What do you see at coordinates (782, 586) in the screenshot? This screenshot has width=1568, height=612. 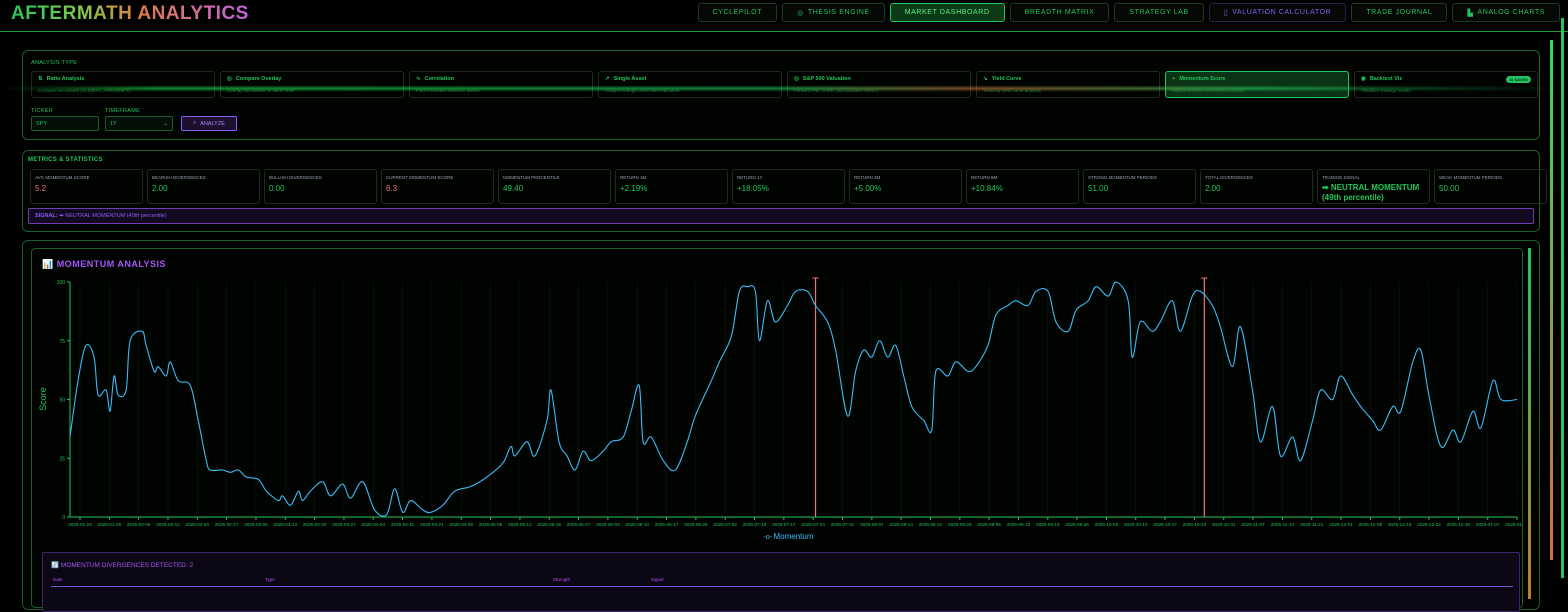 I see `table-header-divider` at bounding box center [782, 586].